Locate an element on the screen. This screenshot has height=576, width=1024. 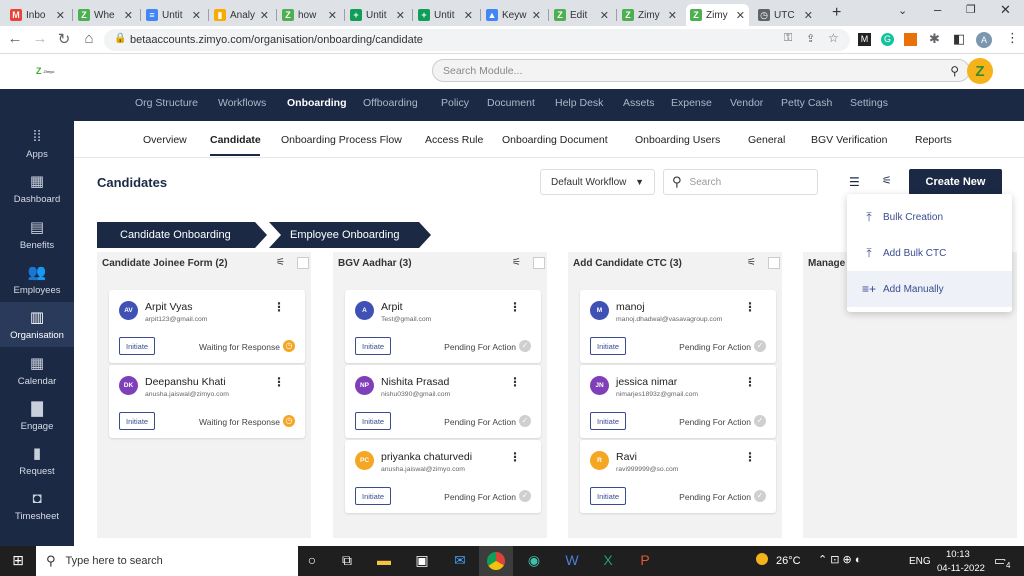
filter-icon: ⚟ is located at coordinates (887, 180).